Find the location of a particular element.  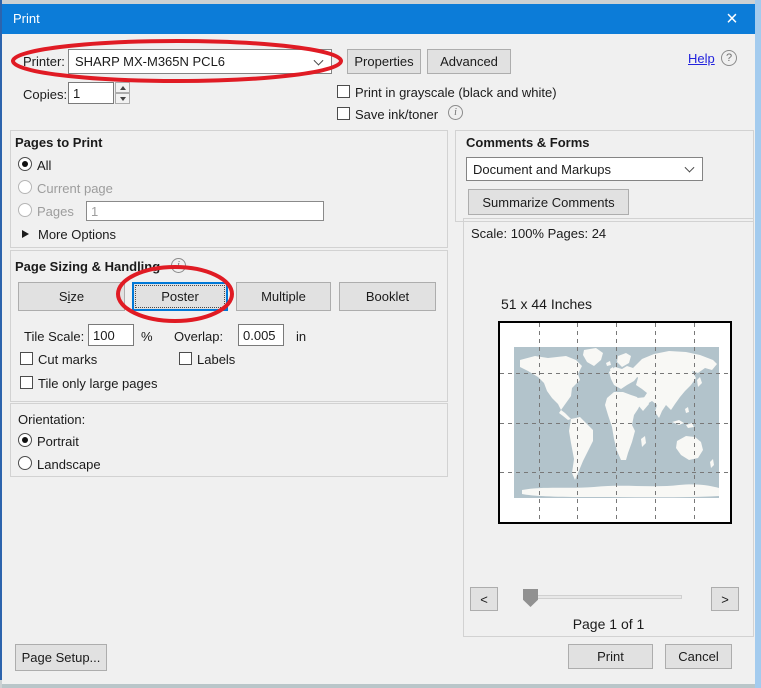

close-icon: × is located at coordinates (732, 19).